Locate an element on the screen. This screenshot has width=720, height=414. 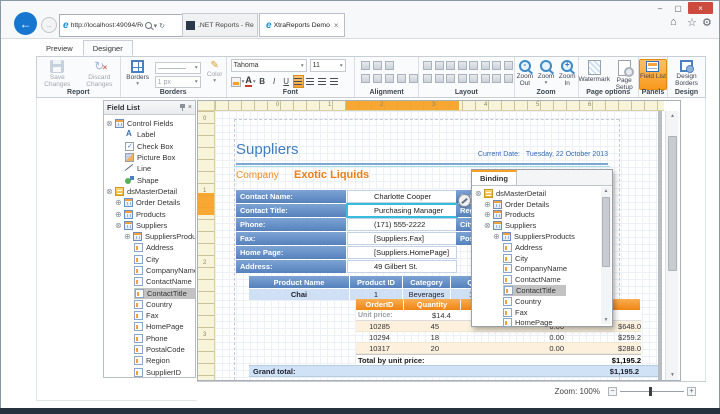
close-window-button: × is located at coordinates (700, 8).